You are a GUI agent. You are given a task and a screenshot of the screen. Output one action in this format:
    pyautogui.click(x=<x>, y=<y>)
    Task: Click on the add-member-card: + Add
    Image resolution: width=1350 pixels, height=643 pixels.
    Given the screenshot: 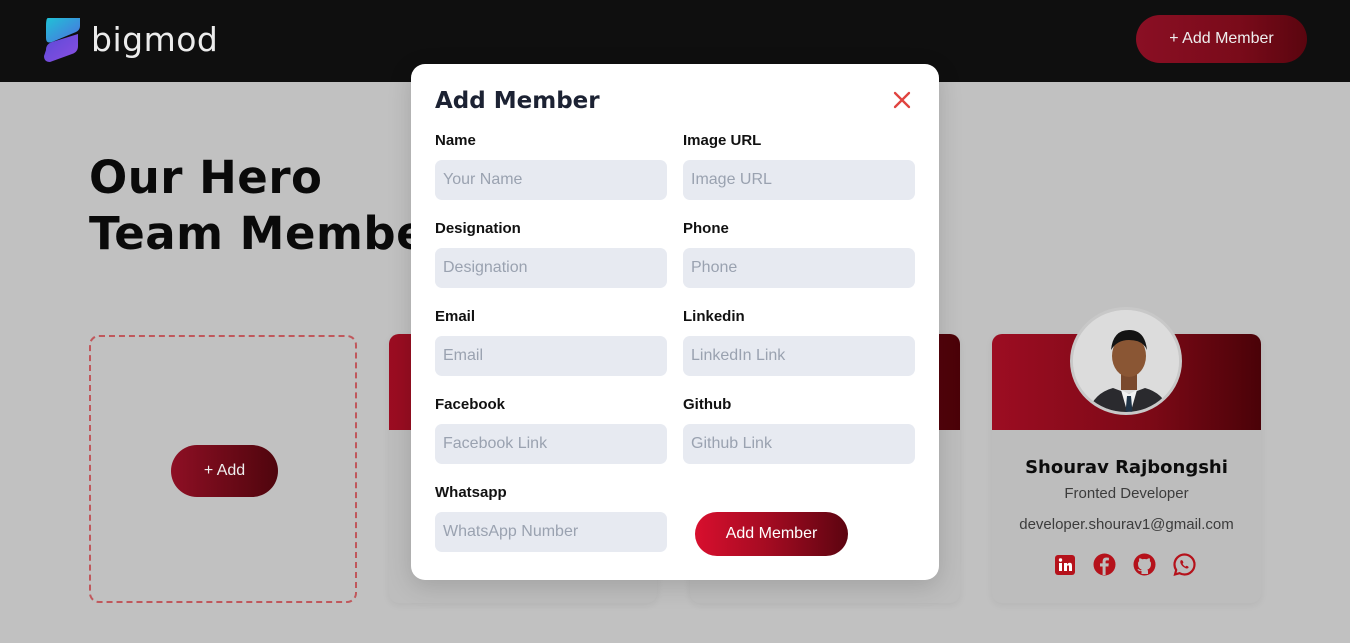 What is the action you would take?
    pyautogui.click(x=223, y=469)
    